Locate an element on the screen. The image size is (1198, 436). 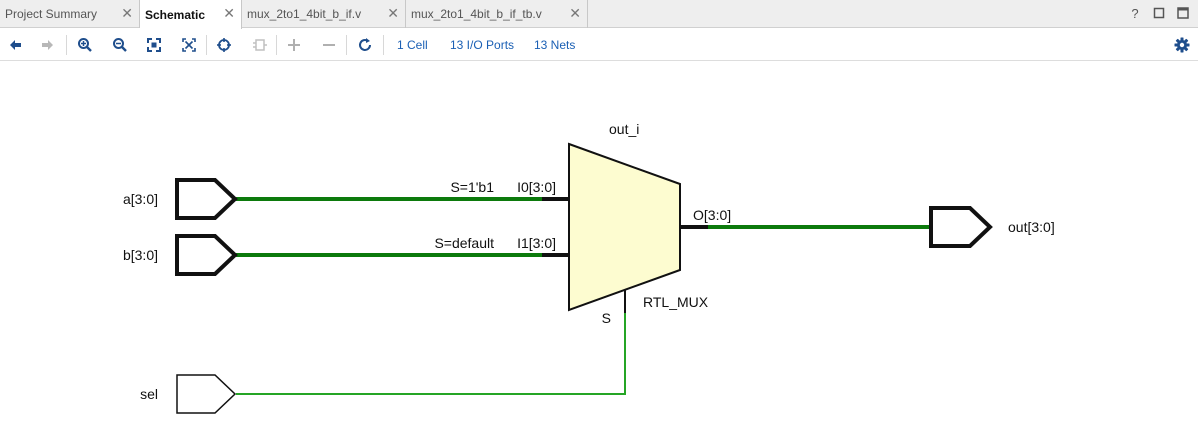
port-label-a: a[3:0] is located at coordinates (140, 199).